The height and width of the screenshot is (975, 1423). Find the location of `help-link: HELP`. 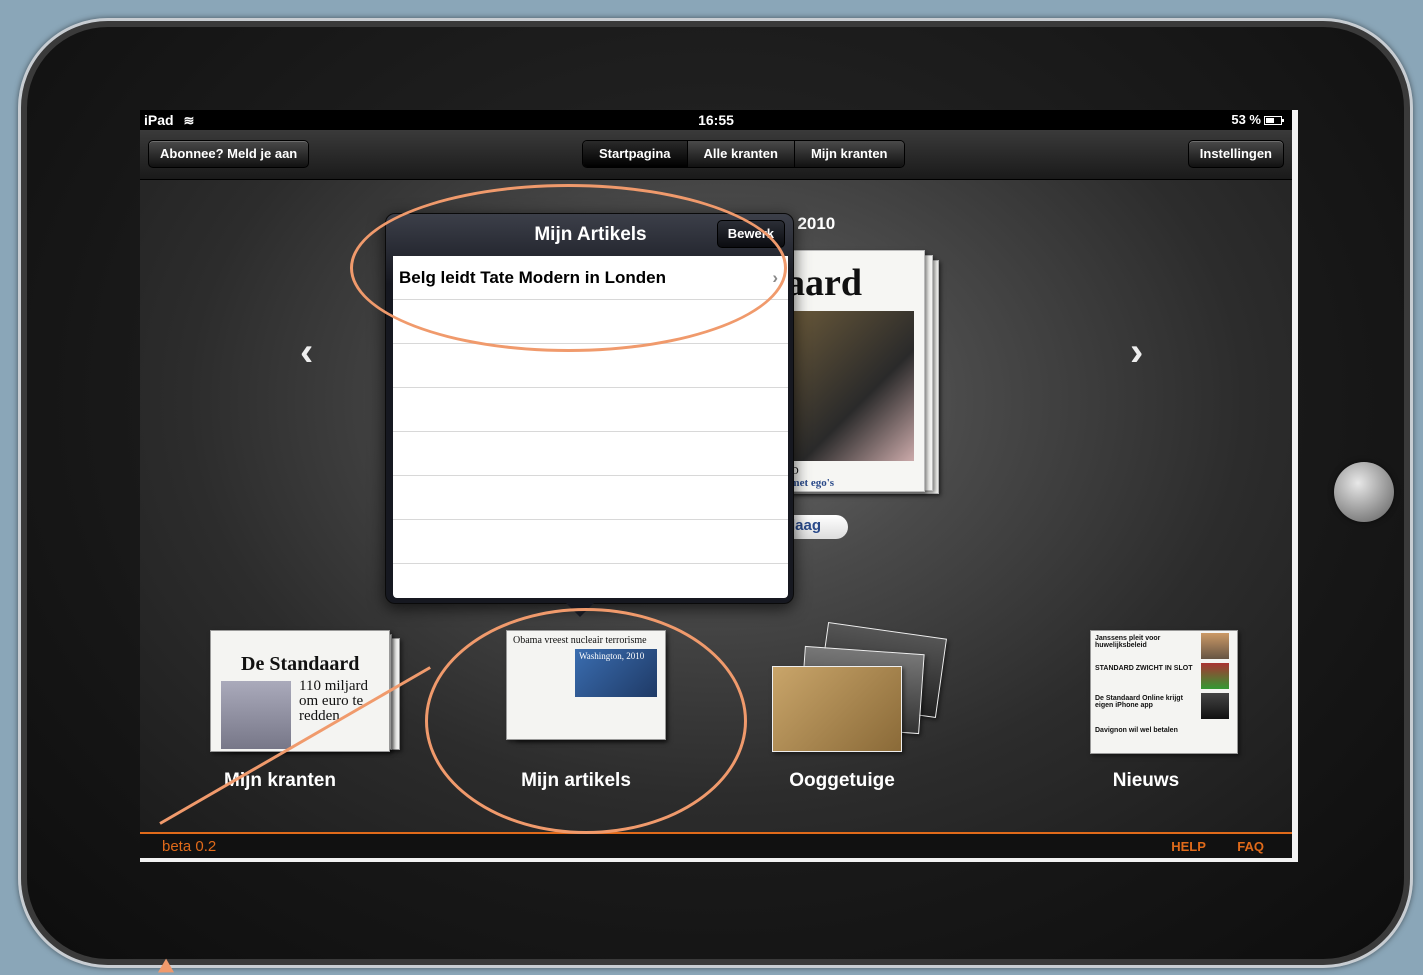

help-link: HELP is located at coordinates (1188, 846).